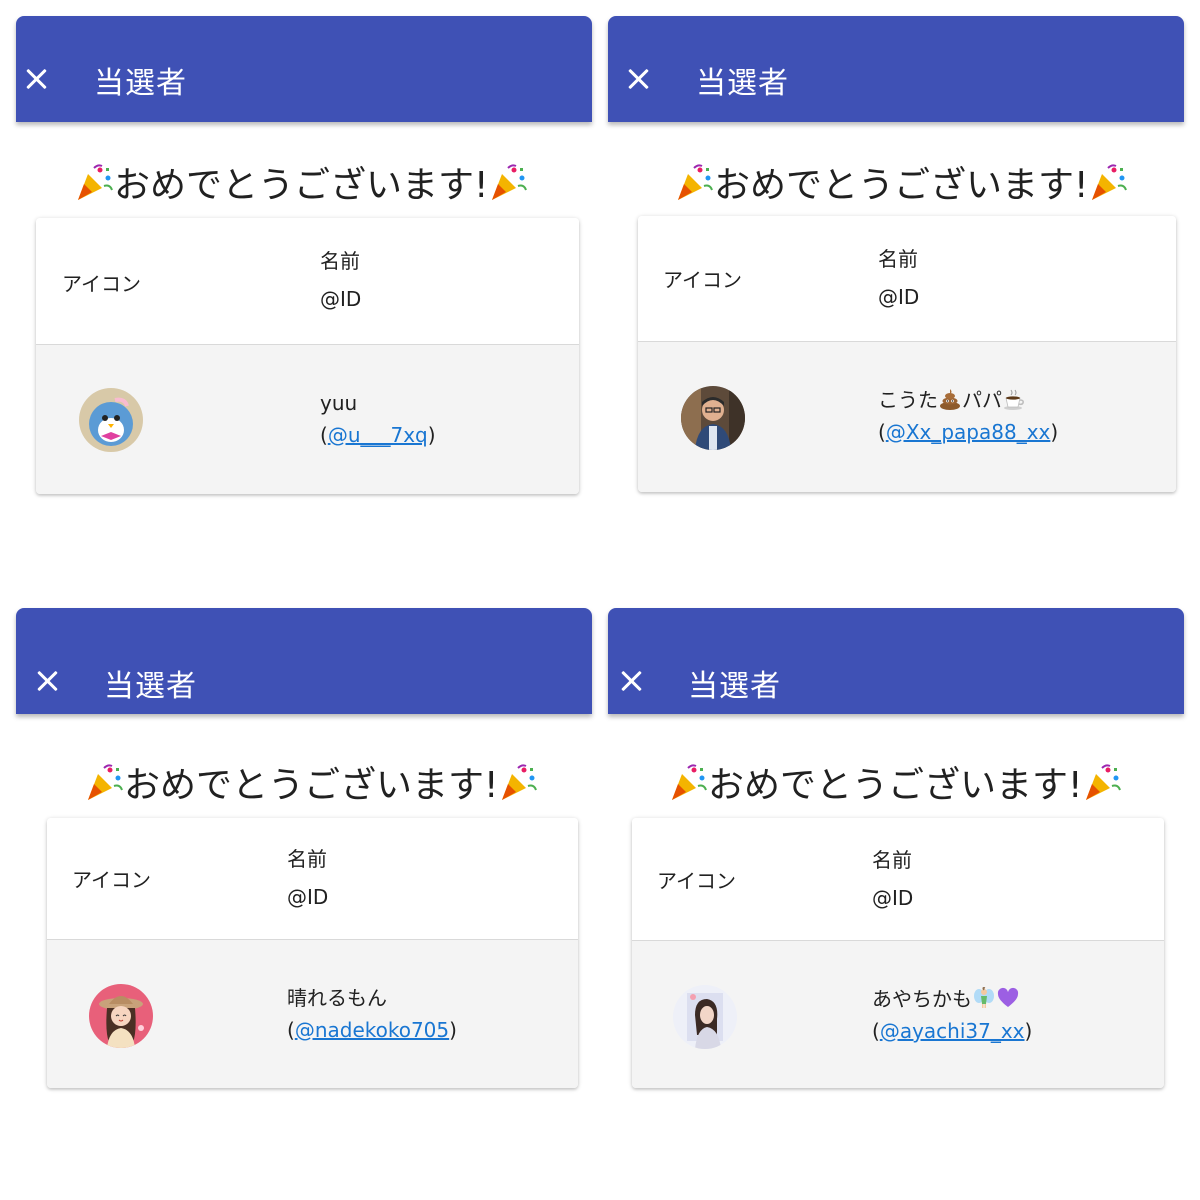 The width and height of the screenshot is (1200, 1200). I want to click on girl-with-hat-avatar, so click(121, 1016).